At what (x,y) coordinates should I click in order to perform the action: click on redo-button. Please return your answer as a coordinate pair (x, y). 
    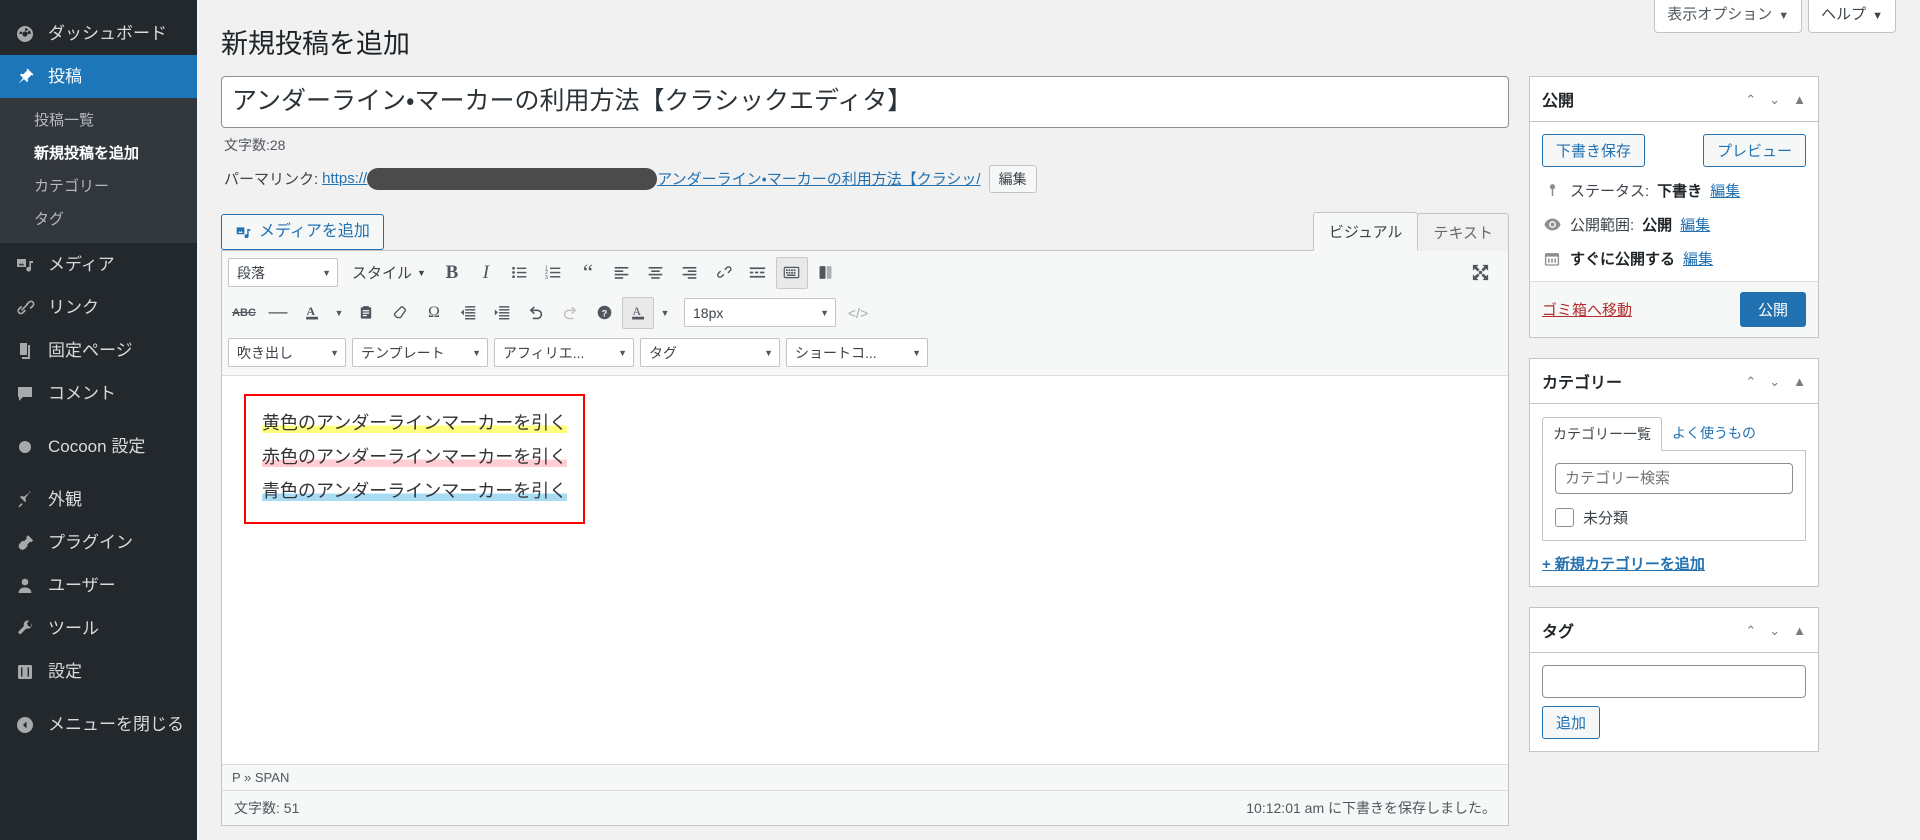
    Looking at the image, I should click on (570, 313).